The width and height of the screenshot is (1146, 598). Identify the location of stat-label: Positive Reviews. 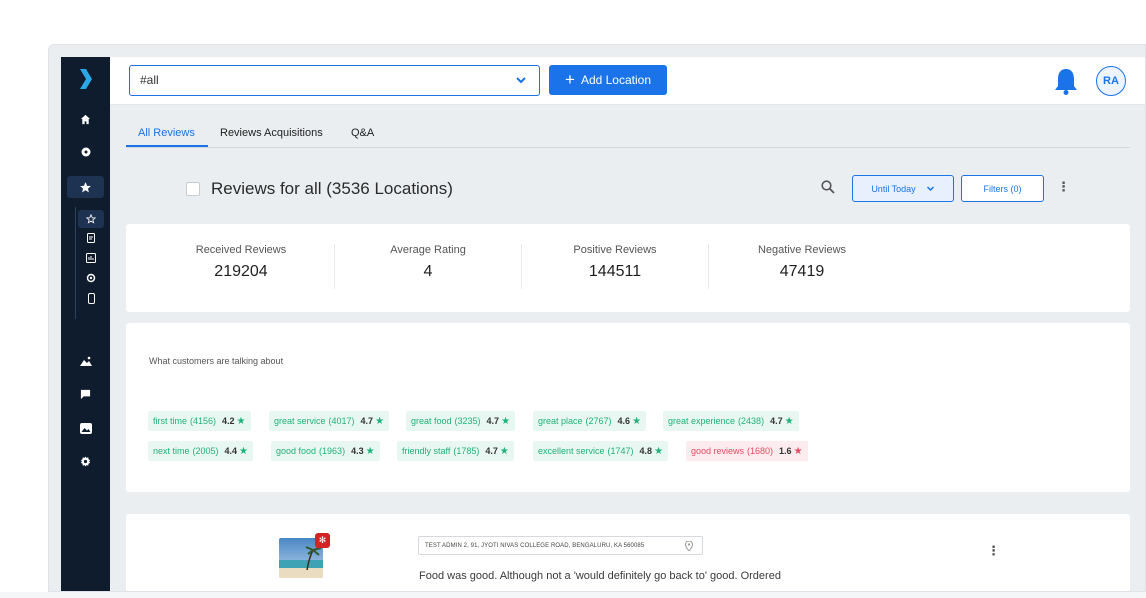
(615, 250).